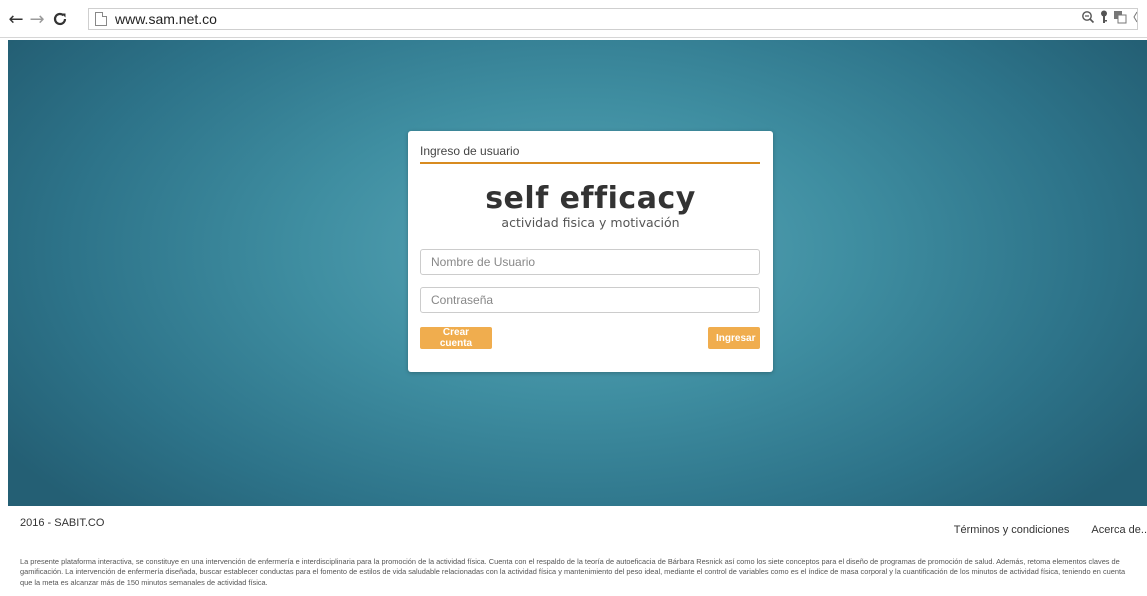  I want to click on brand-name: self efficacy, so click(590, 198).